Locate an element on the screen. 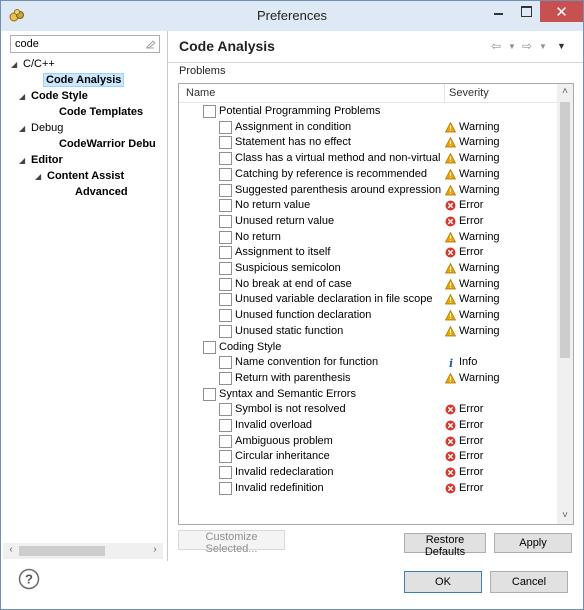  scroll-right-icon: › is located at coordinates (155, 551).